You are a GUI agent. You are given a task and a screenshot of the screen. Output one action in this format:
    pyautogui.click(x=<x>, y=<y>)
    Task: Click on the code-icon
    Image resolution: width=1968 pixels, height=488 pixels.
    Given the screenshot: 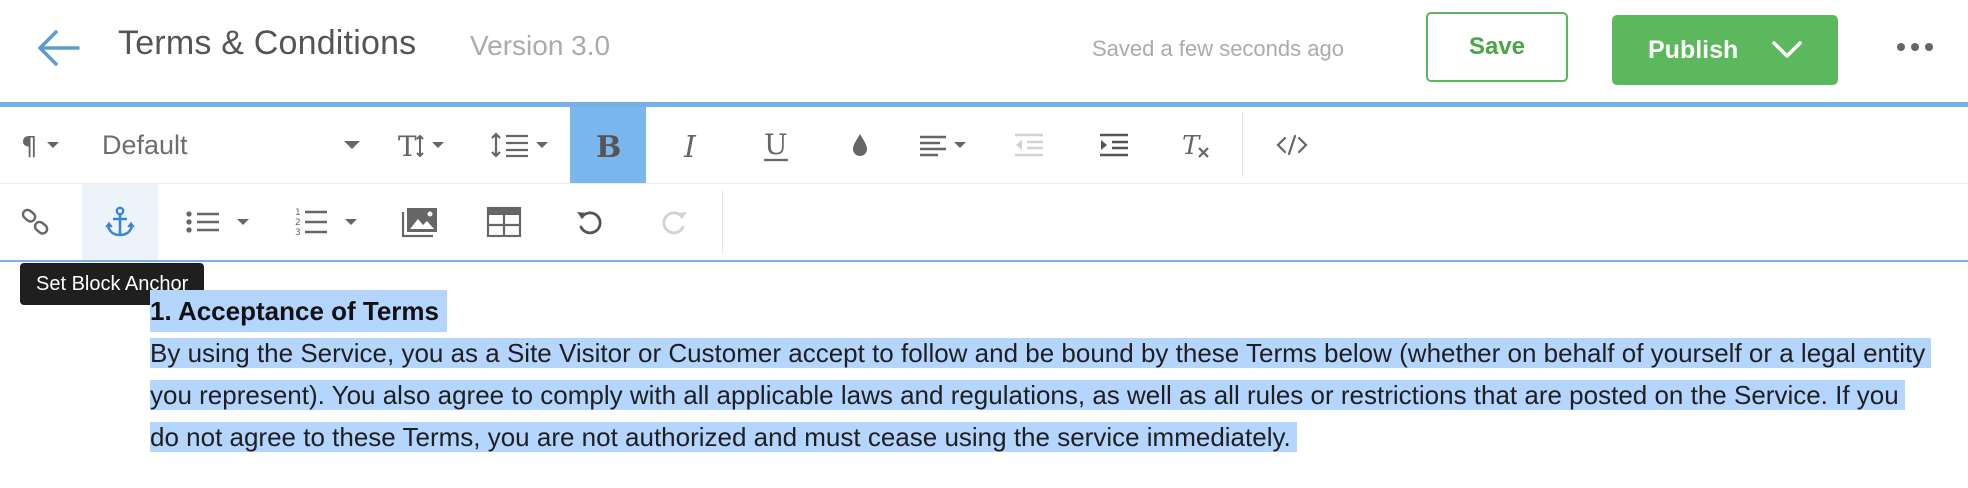 What is the action you would take?
    pyautogui.click(x=1292, y=145)
    